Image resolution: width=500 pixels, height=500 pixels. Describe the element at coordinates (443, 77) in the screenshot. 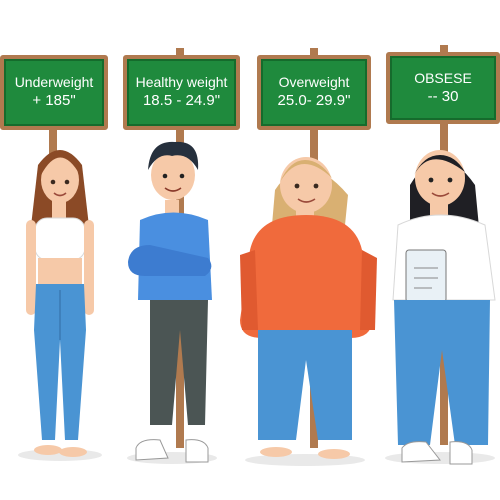

I see `sign-obese-title: OBSESE` at that location.